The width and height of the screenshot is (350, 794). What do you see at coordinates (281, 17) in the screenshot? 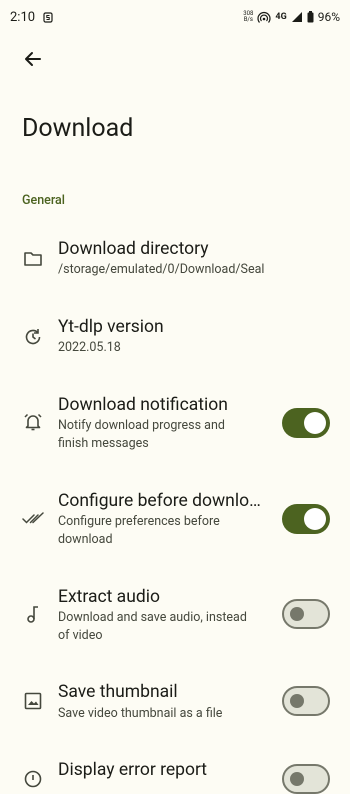
I see `network-type: 4G` at bounding box center [281, 17].